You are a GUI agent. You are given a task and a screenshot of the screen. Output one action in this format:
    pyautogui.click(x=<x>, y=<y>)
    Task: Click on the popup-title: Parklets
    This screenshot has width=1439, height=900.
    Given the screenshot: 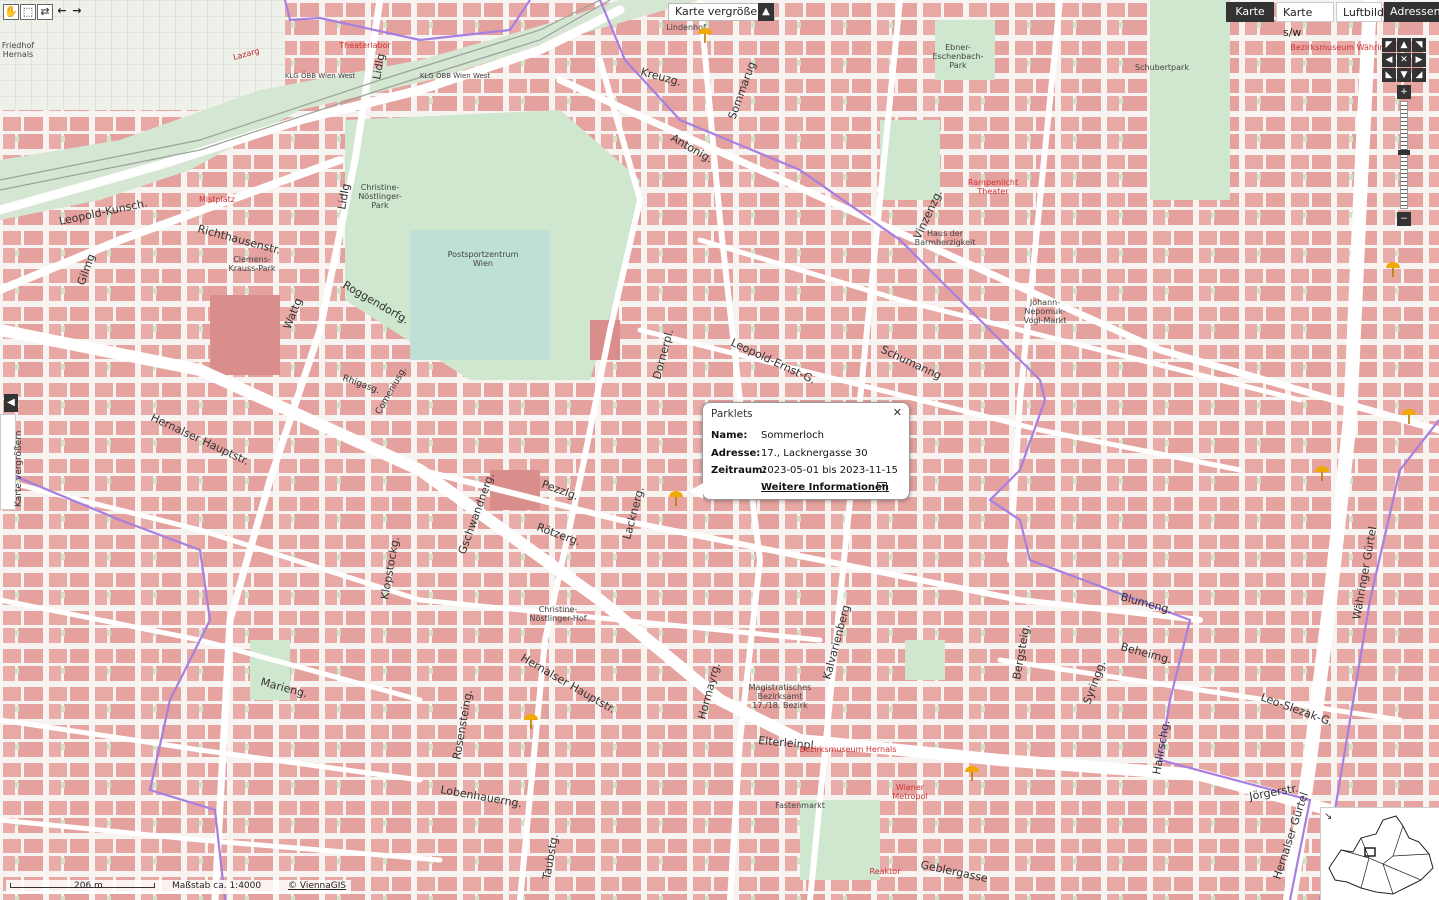 What is the action you would take?
    pyautogui.click(x=732, y=414)
    